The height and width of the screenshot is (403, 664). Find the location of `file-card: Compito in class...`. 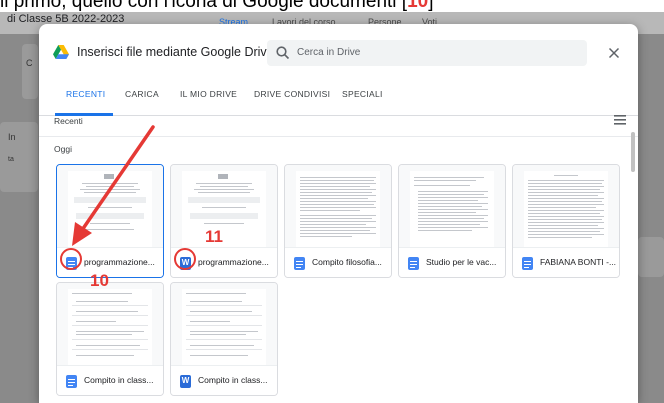

file-card: Compito in class... is located at coordinates (110, 339).